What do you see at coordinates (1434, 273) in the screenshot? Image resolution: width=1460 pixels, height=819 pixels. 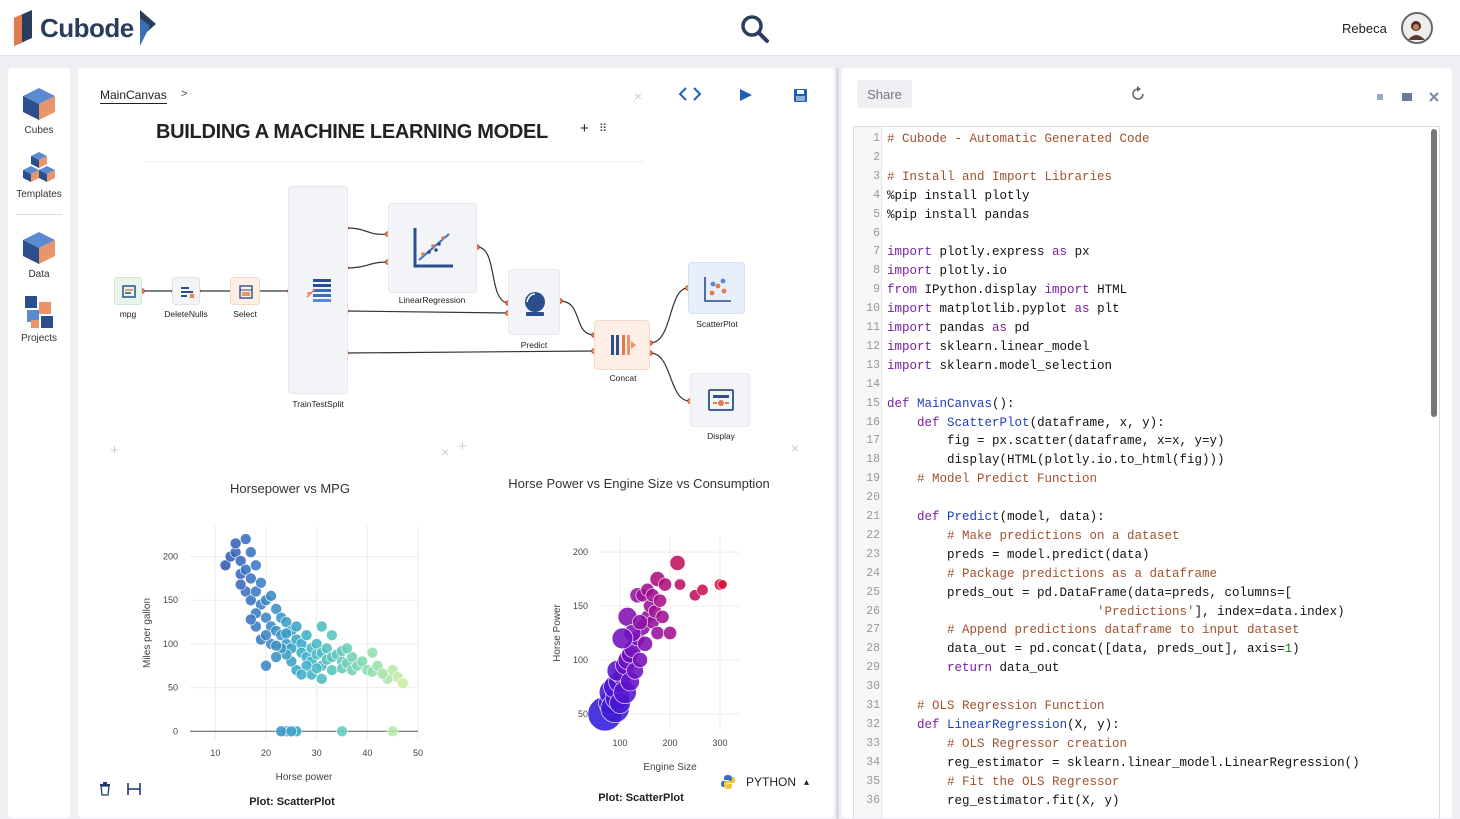 I see `editor-scrollbar` at bounding box center [1434, 273].